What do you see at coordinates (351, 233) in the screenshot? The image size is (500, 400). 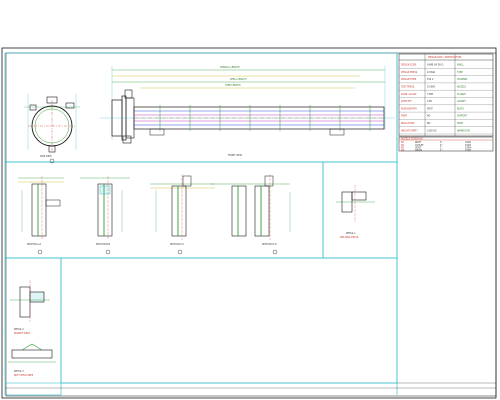 I see `detail-1-title: DETAIL 1` at bounding box center [351, 233].